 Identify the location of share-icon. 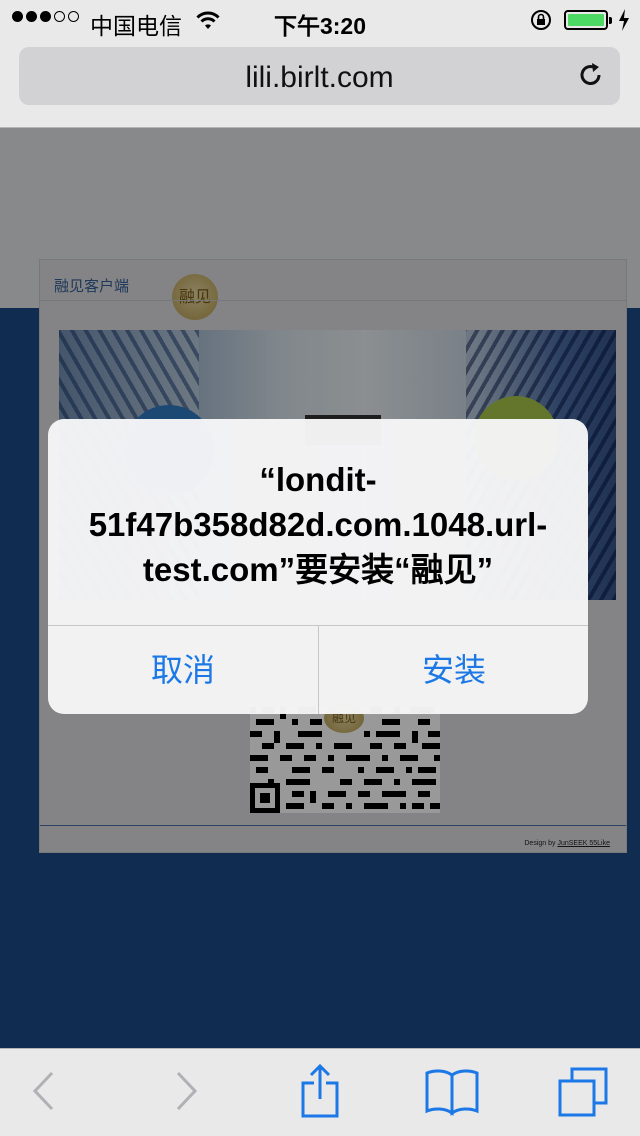
(320, 1093).